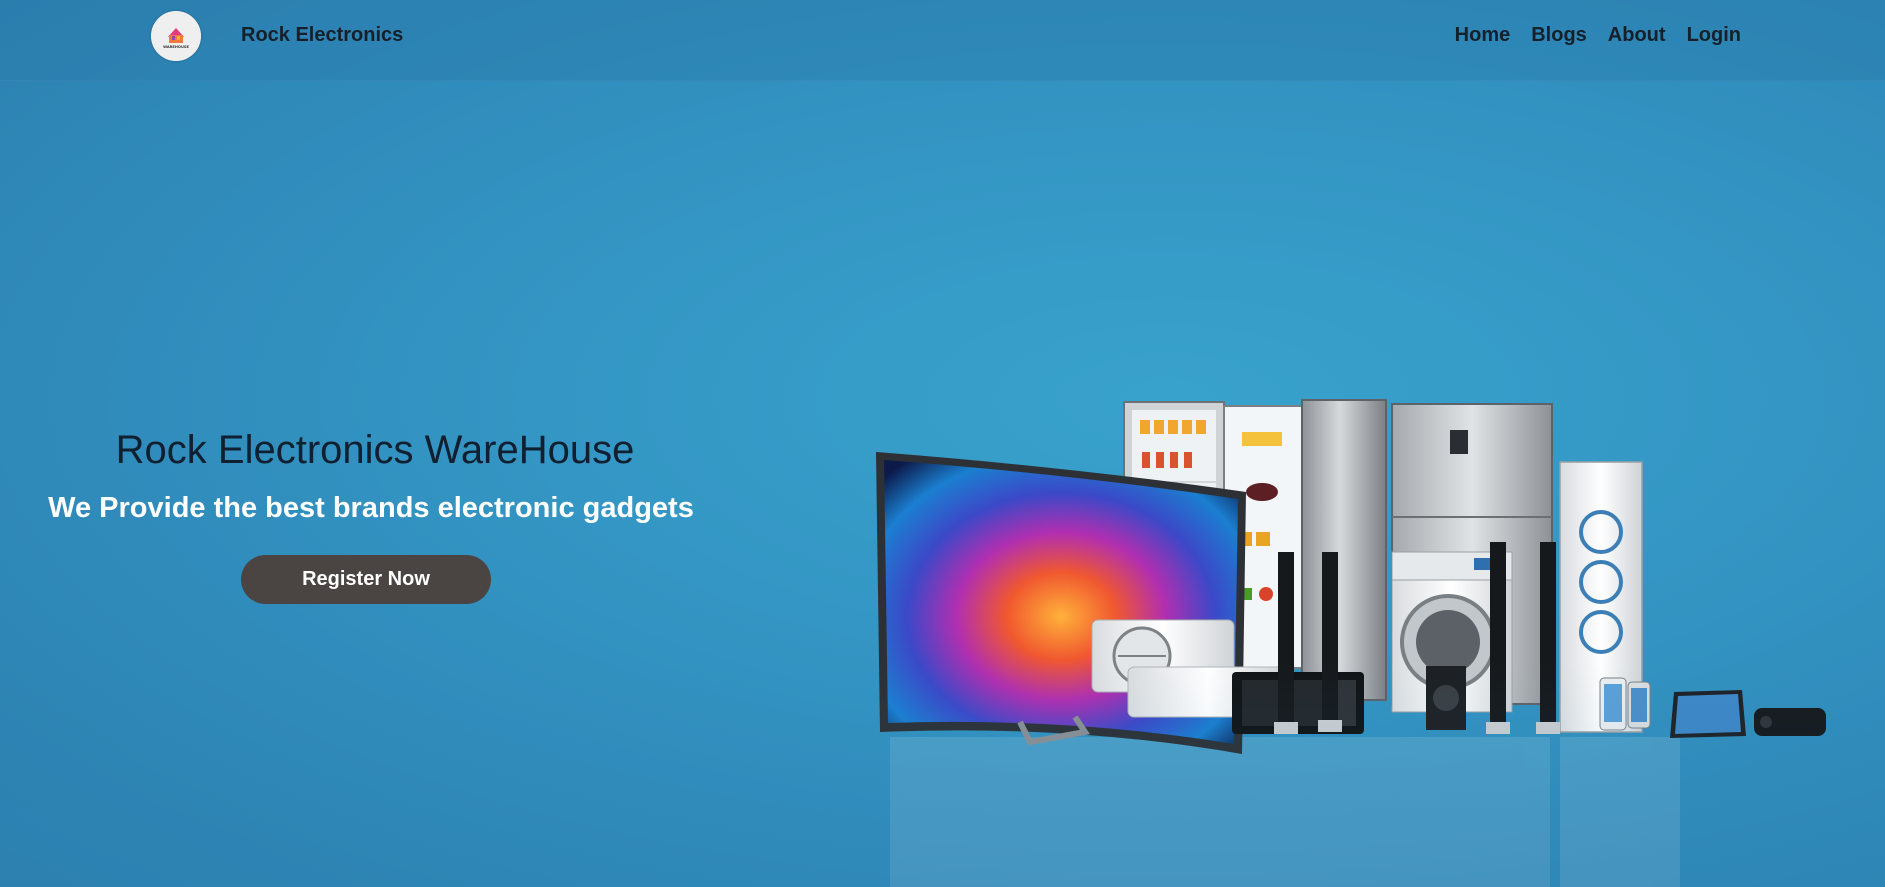  What do you see at coordinates (375, 450) in the screenshot?
I see `hero-title: Rock Electronics WareHouse` at bounding box center [375, 450].